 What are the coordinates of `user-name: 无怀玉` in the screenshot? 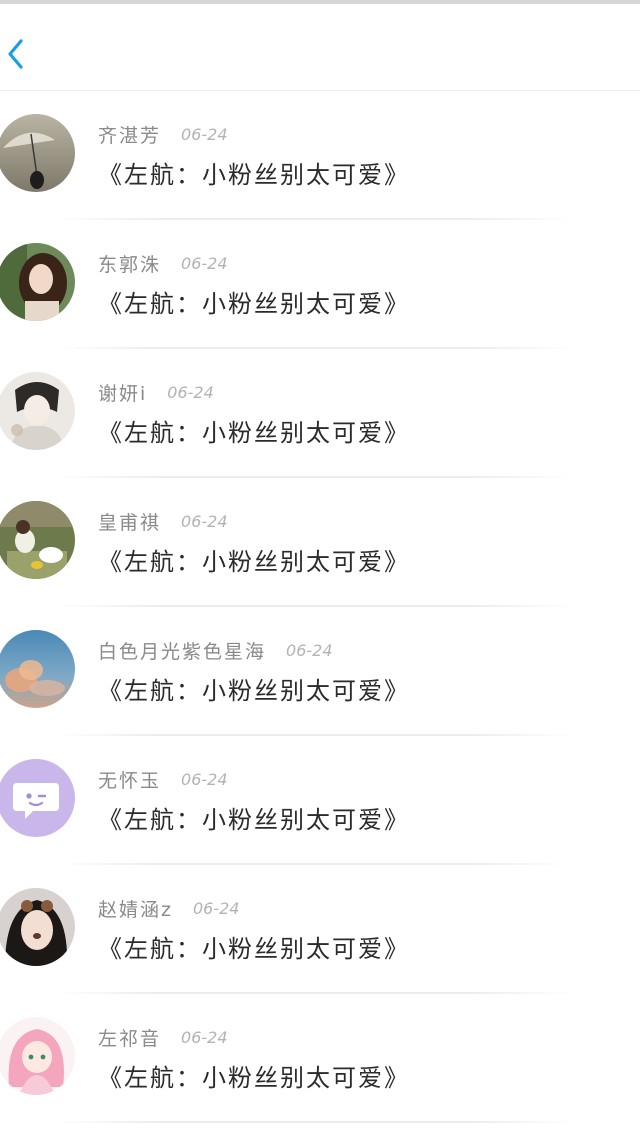 It's located at (129, 779).